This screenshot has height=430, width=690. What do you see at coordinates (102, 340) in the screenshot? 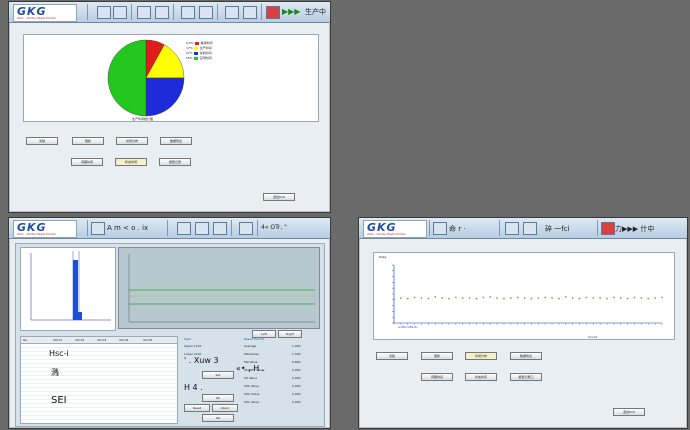
I see `table-header: Val 03` at bounding box center [102, 340].